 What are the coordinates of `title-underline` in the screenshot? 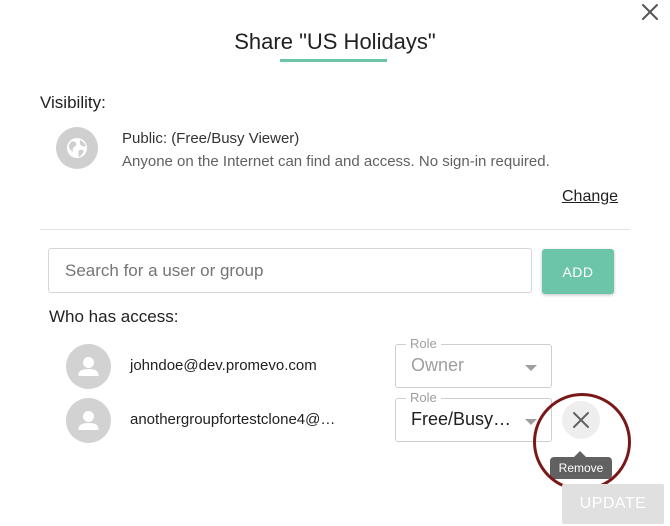 It's located at (333, 60).